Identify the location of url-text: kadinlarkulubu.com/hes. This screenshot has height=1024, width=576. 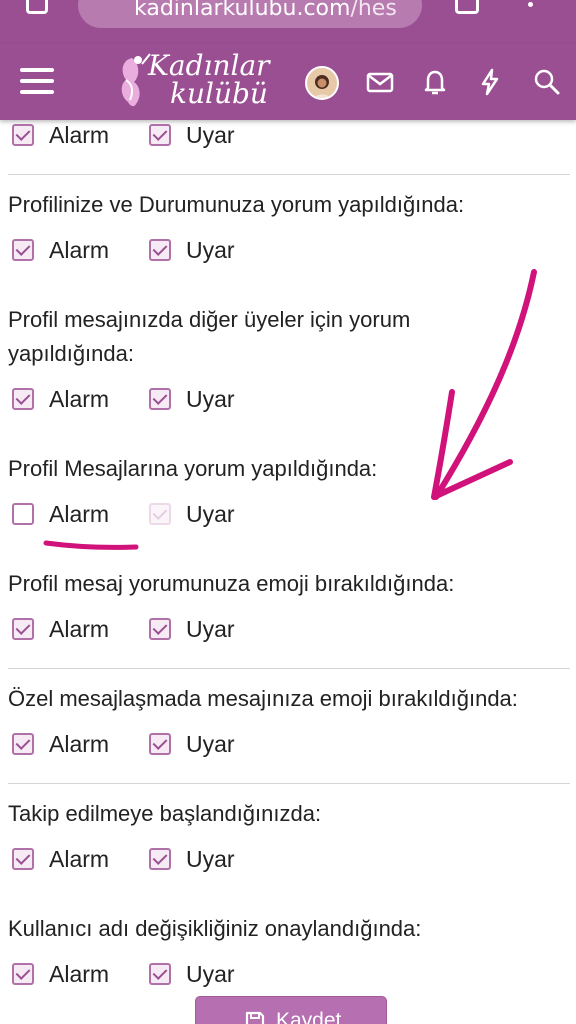
(265, 10).